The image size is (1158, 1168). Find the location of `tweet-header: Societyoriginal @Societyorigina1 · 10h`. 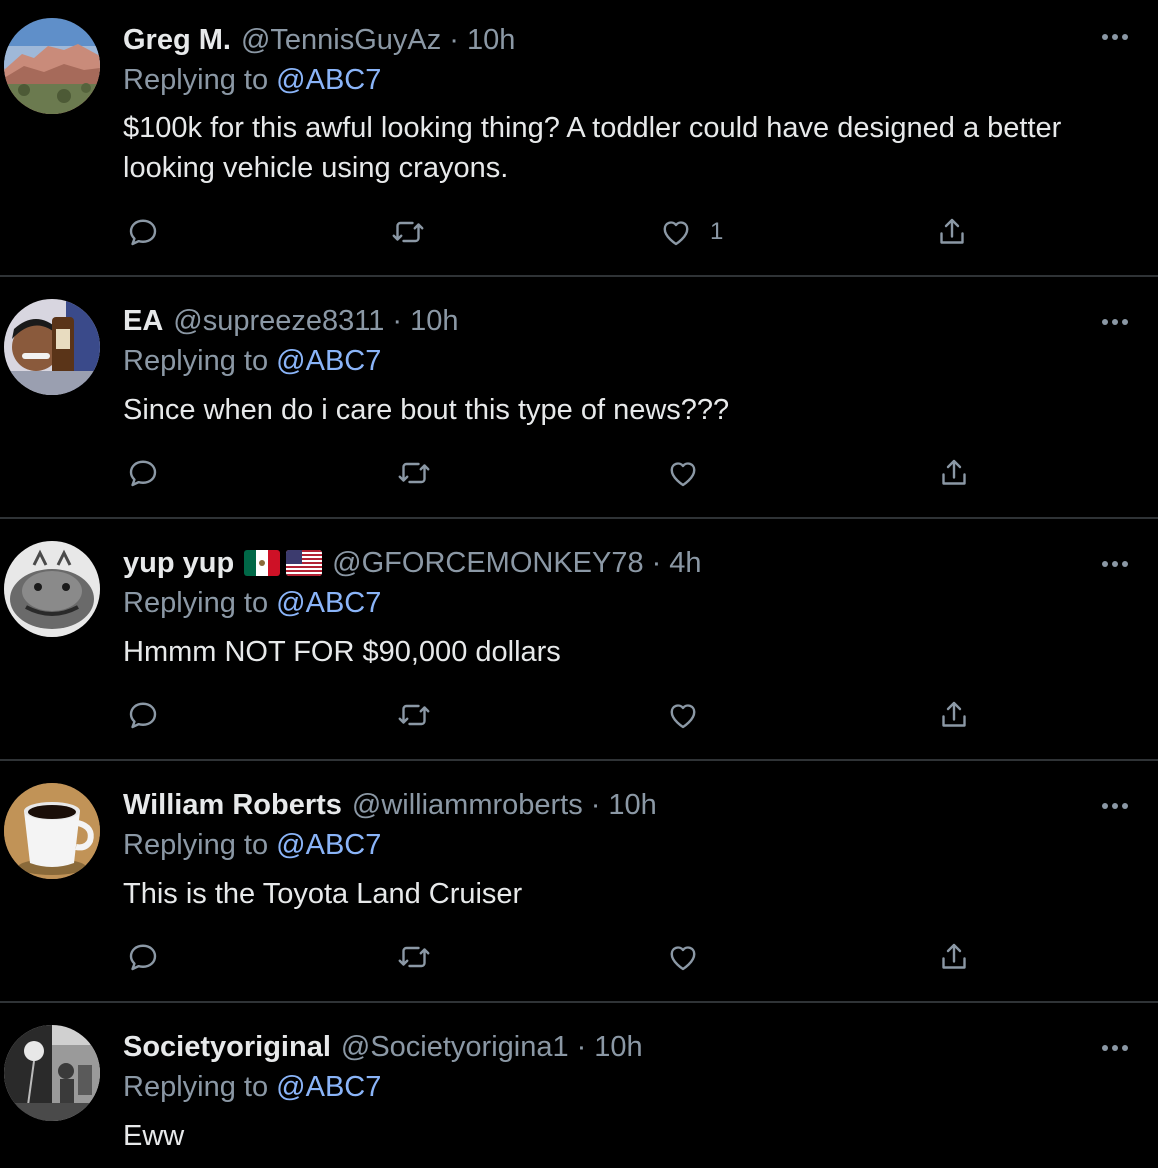

tweet-header: Societyoriginal @Societyorigina1 · 10h is located at coordinates (383, 1047).